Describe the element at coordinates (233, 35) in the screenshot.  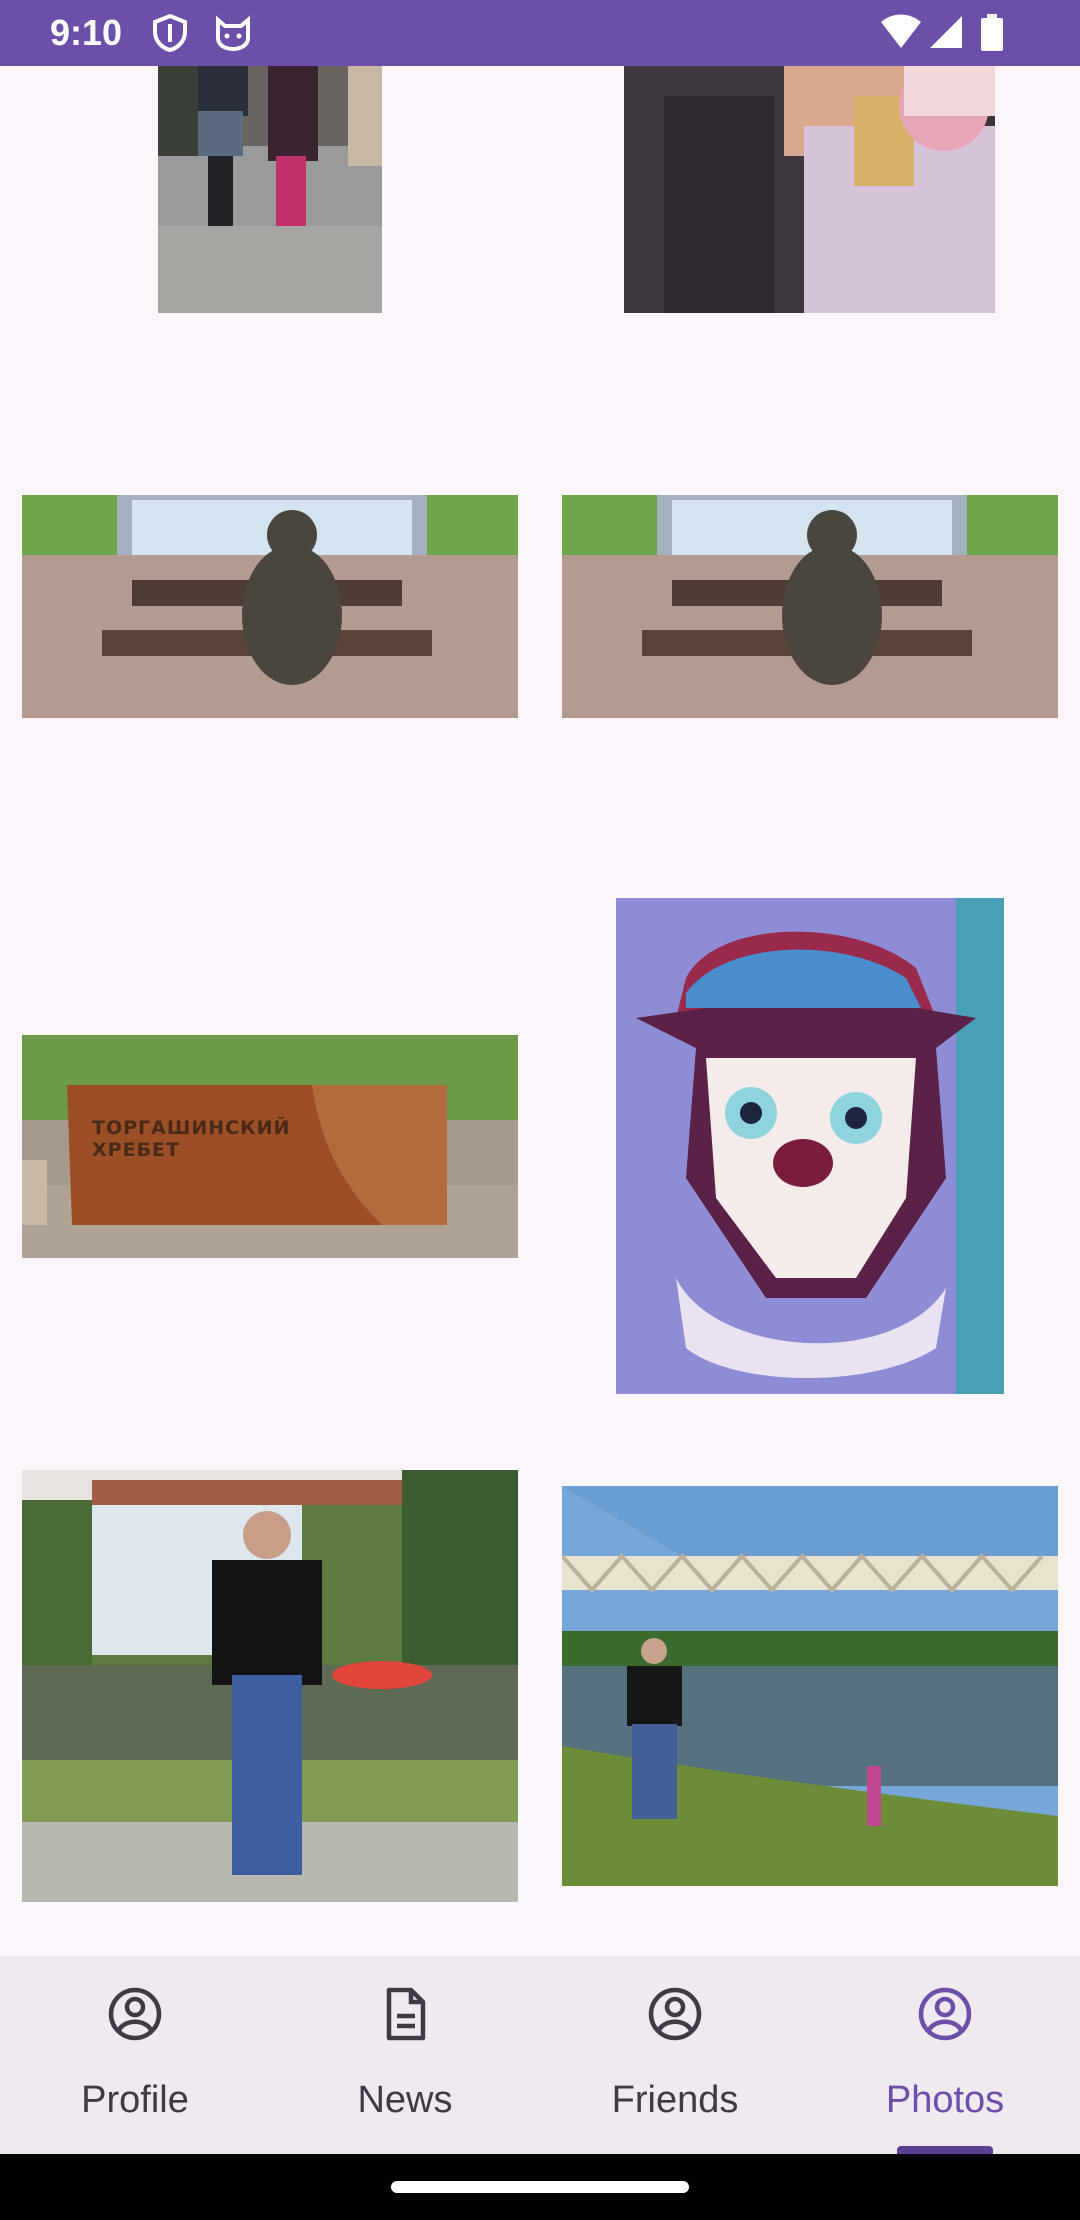
I see `cat-icon` at that location.